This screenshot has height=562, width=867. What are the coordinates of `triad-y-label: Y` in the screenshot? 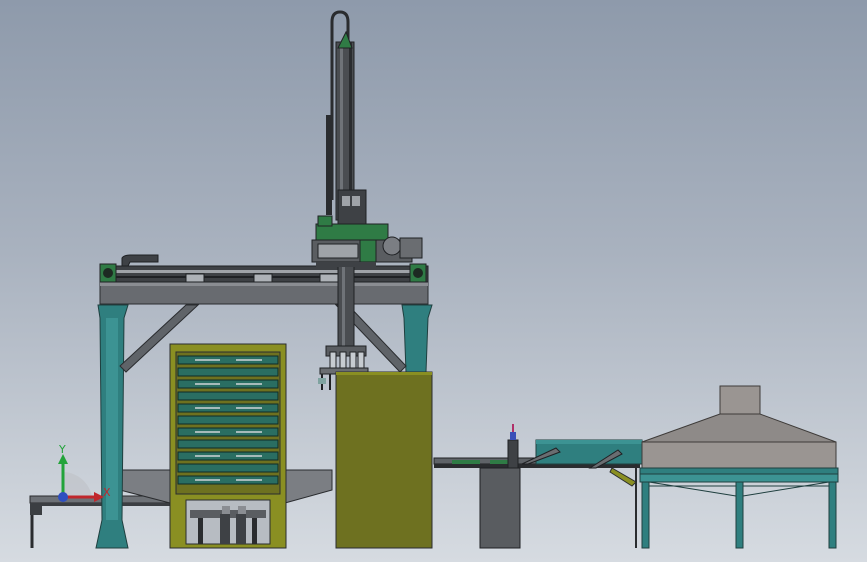 It's located at (62, 449).